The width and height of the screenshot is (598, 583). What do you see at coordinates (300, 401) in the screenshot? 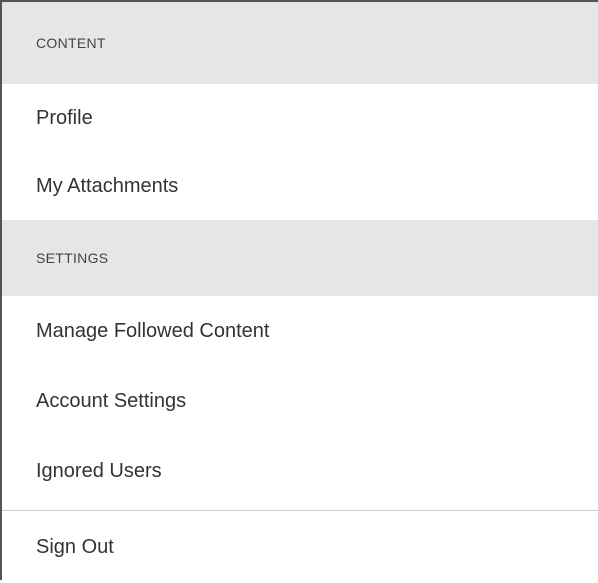
I see `menu-item-account-settings: Account Settings` at bounding box center [300, 401].